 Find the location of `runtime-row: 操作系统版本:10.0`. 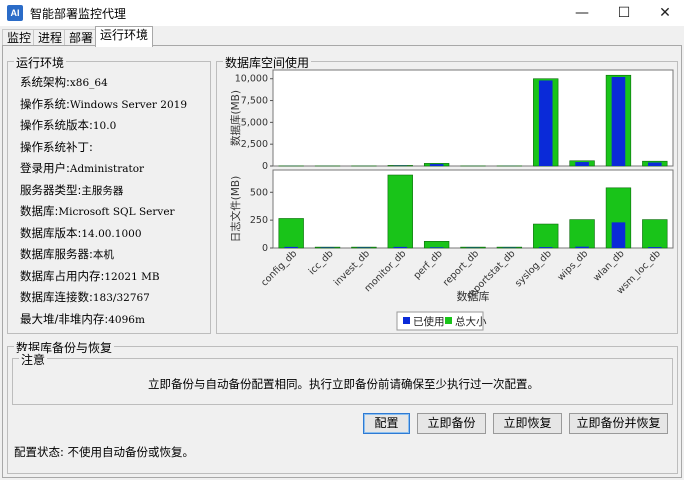

runtime-row: 操作系统版本:10.0 is located at coordinates (68, 125).